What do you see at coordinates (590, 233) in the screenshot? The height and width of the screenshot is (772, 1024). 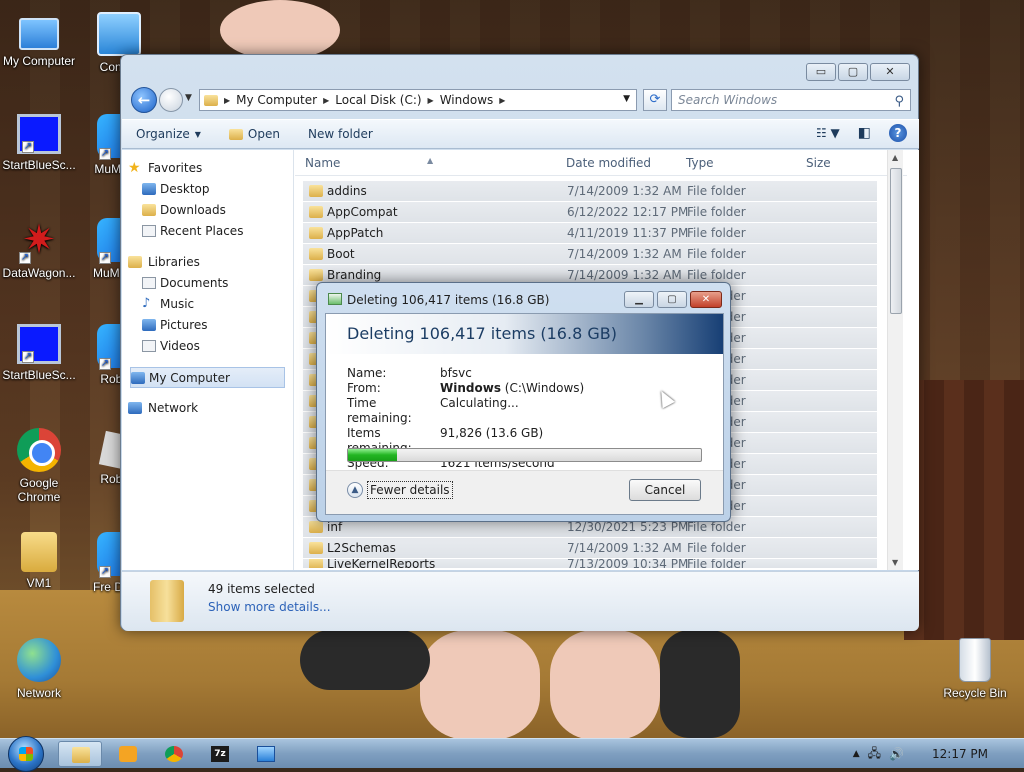 I see `table-row: AppPatch 4/11/2019 11:37 PM File folder` at bounding box center [590, 233].